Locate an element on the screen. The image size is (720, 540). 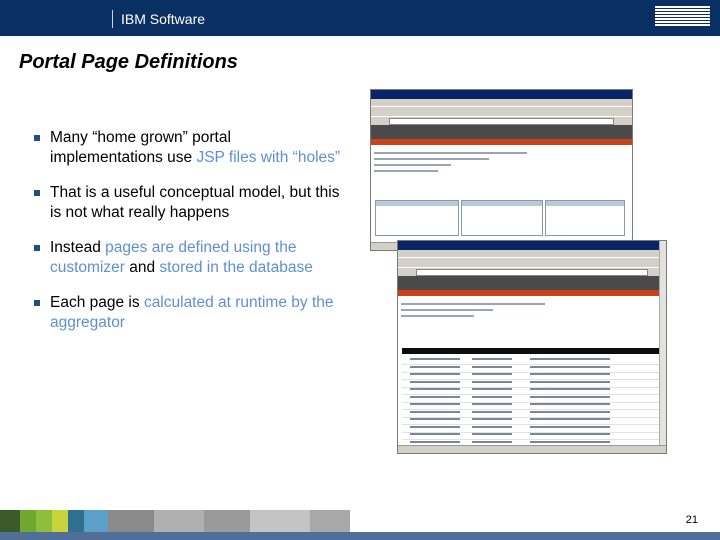
footer-band is located at coordinates (360, 525).